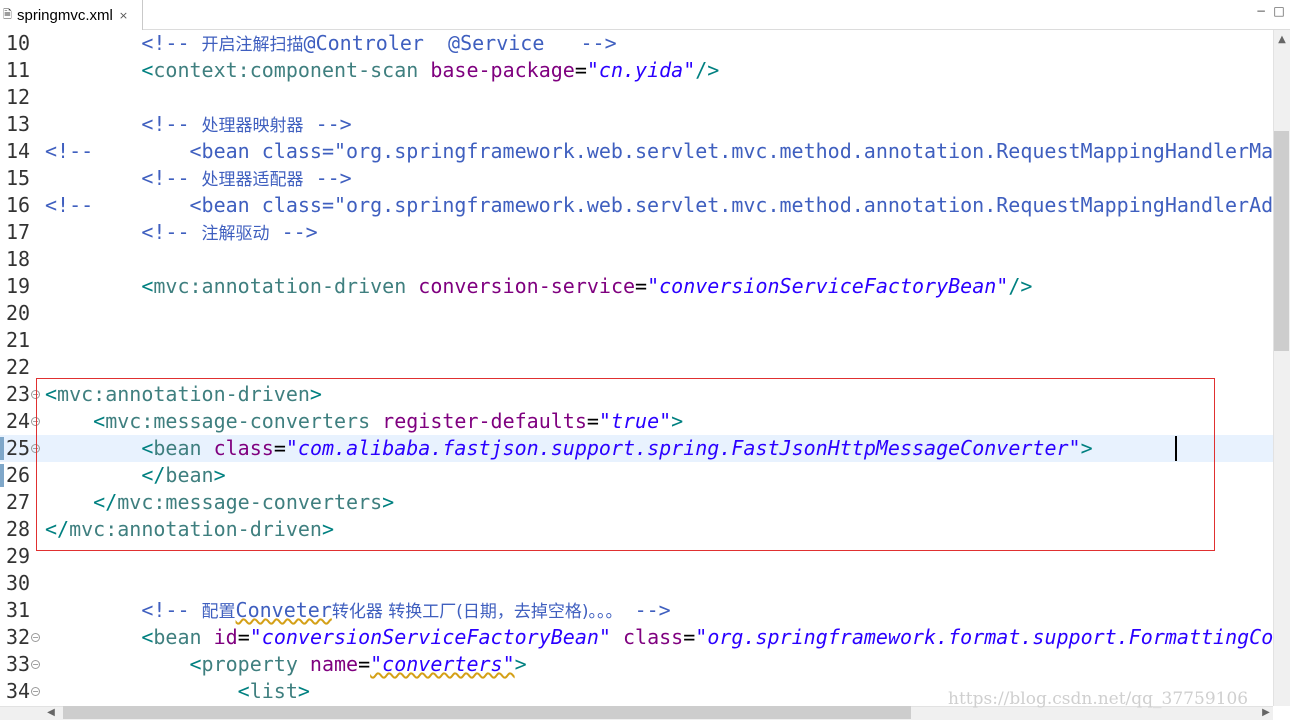 Image resolution: width=1290 pixels, height=720 pixels. What do you see at coordinates (243, 448) in the screenshot?
I see `code-token: class` at bounding box center [243, 448].